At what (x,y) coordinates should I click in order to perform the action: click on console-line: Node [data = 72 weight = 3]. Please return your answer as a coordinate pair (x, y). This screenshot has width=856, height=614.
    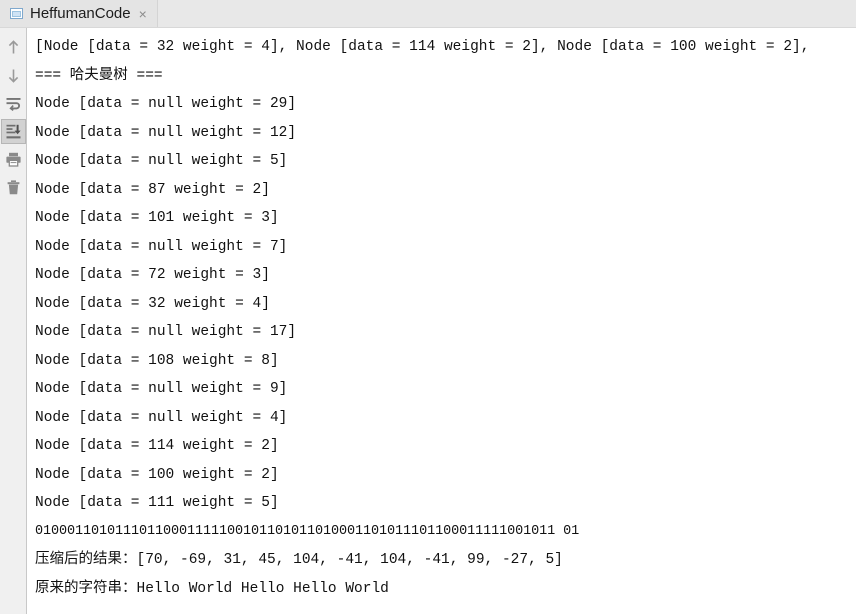
    Looking at the image, I should click on (152, 275).